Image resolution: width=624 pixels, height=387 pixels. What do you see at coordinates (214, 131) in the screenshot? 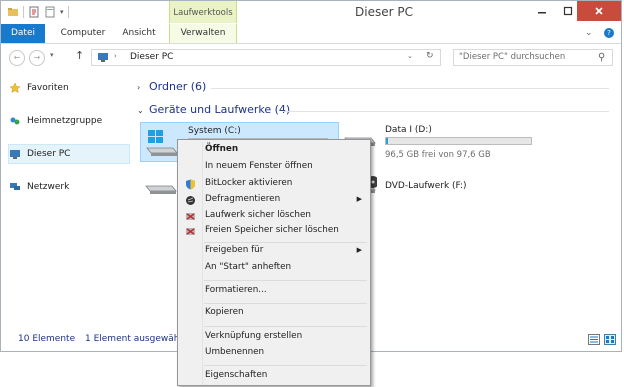
I see `drive-label: System (C:)` at bounding box center [214, 131].